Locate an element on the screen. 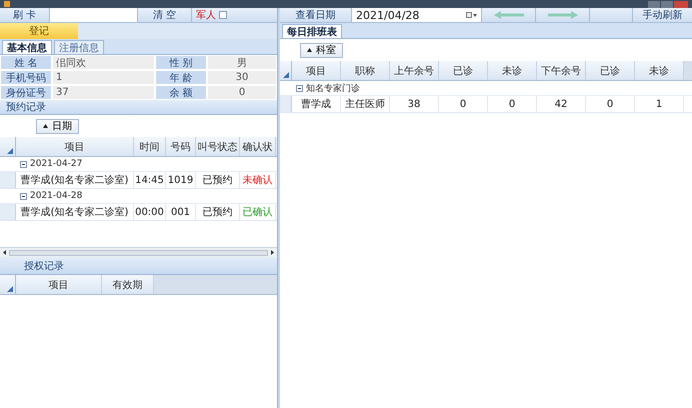 The image size is (692, 408). clear-button: 清 空 is located at coordinates (165, 15).